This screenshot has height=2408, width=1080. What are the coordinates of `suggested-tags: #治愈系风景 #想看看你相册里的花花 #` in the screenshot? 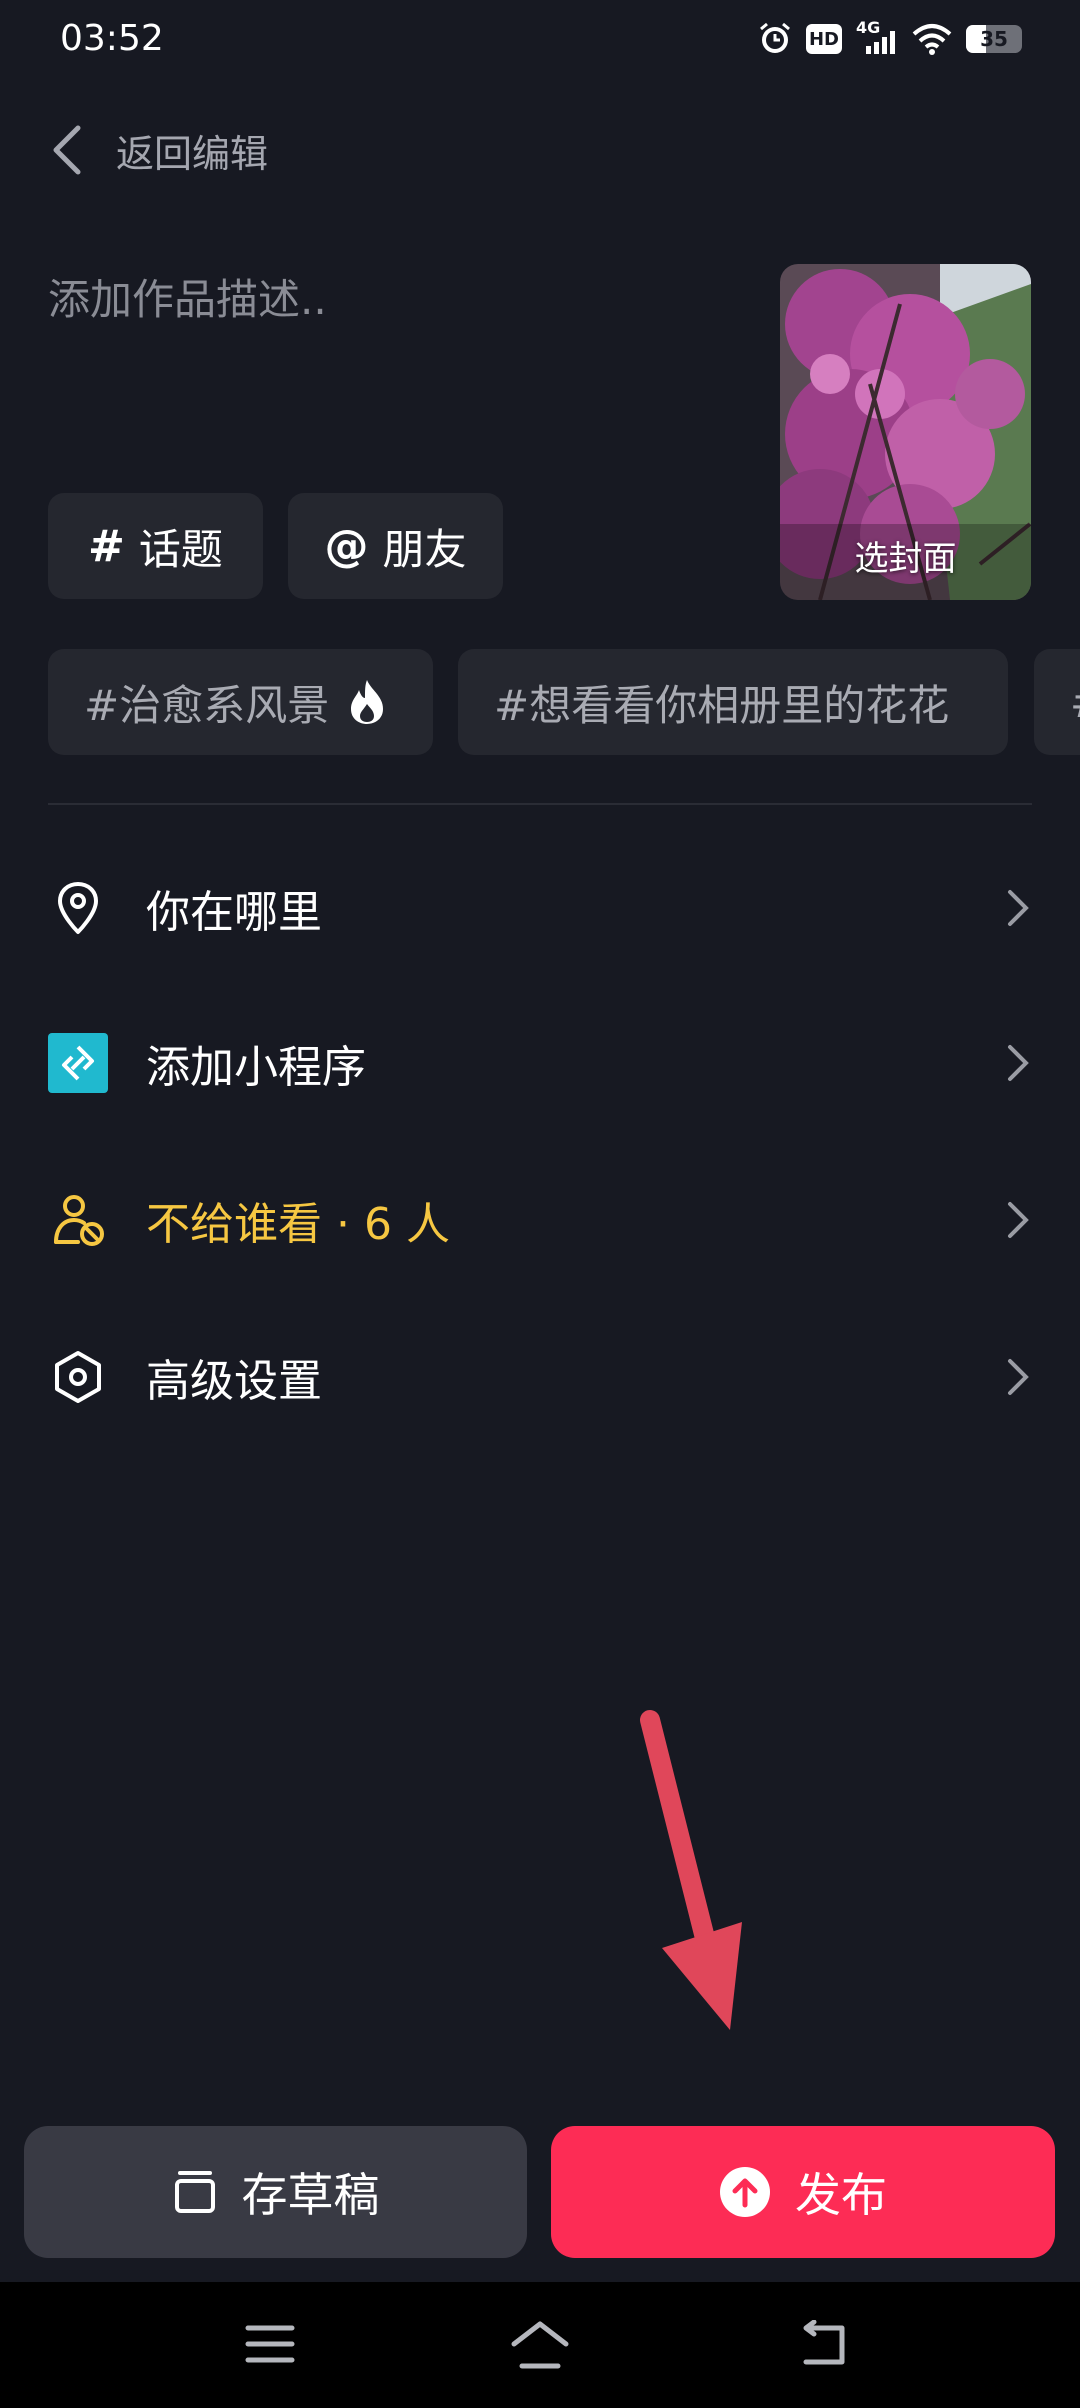 It's located at (564, 702).